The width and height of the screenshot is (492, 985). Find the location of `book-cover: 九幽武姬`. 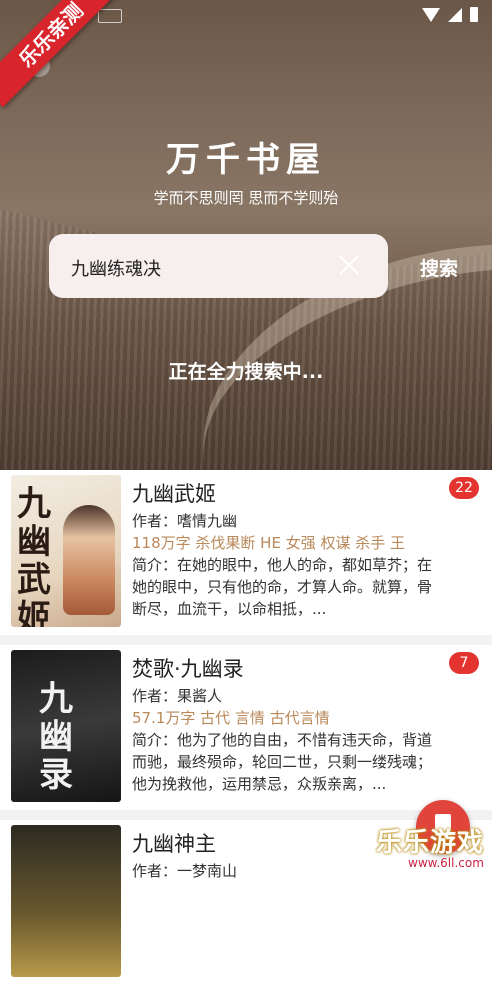

book-cover: 九幽武姬 is located at coordinates (66, 551).